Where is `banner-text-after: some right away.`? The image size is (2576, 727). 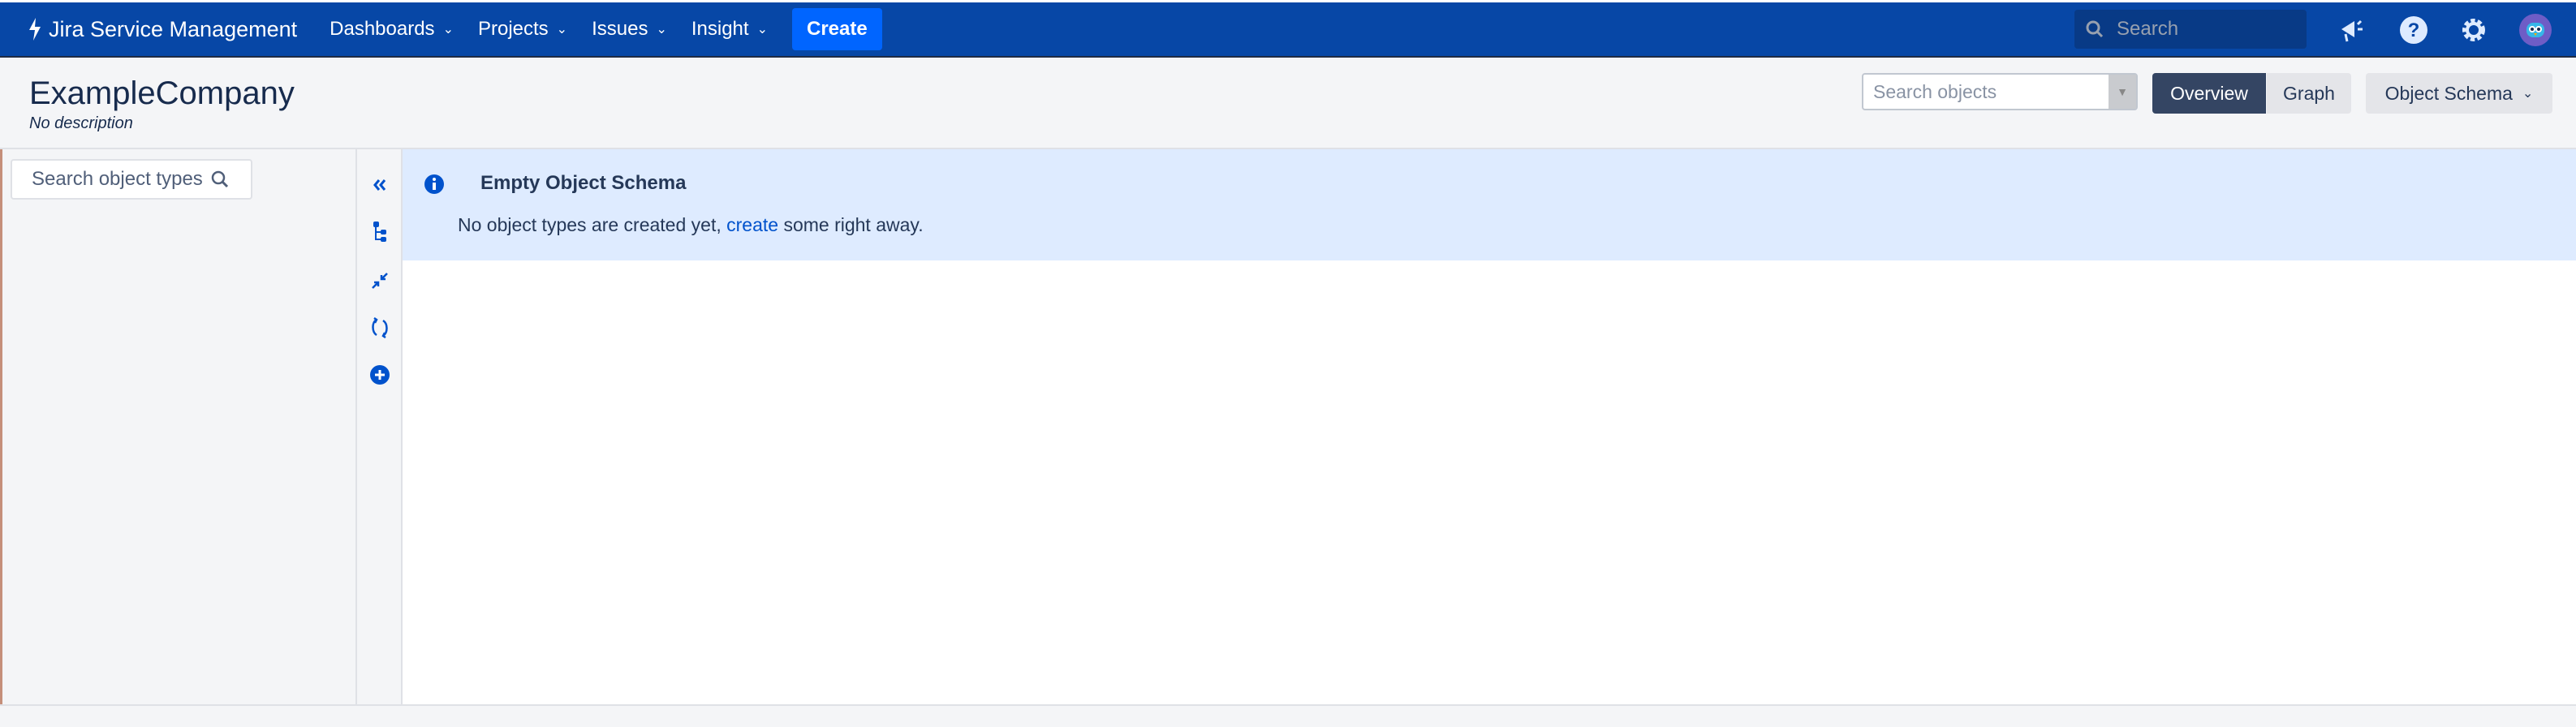 banner-text-after: some right away. is located at coordinates (851, 225).